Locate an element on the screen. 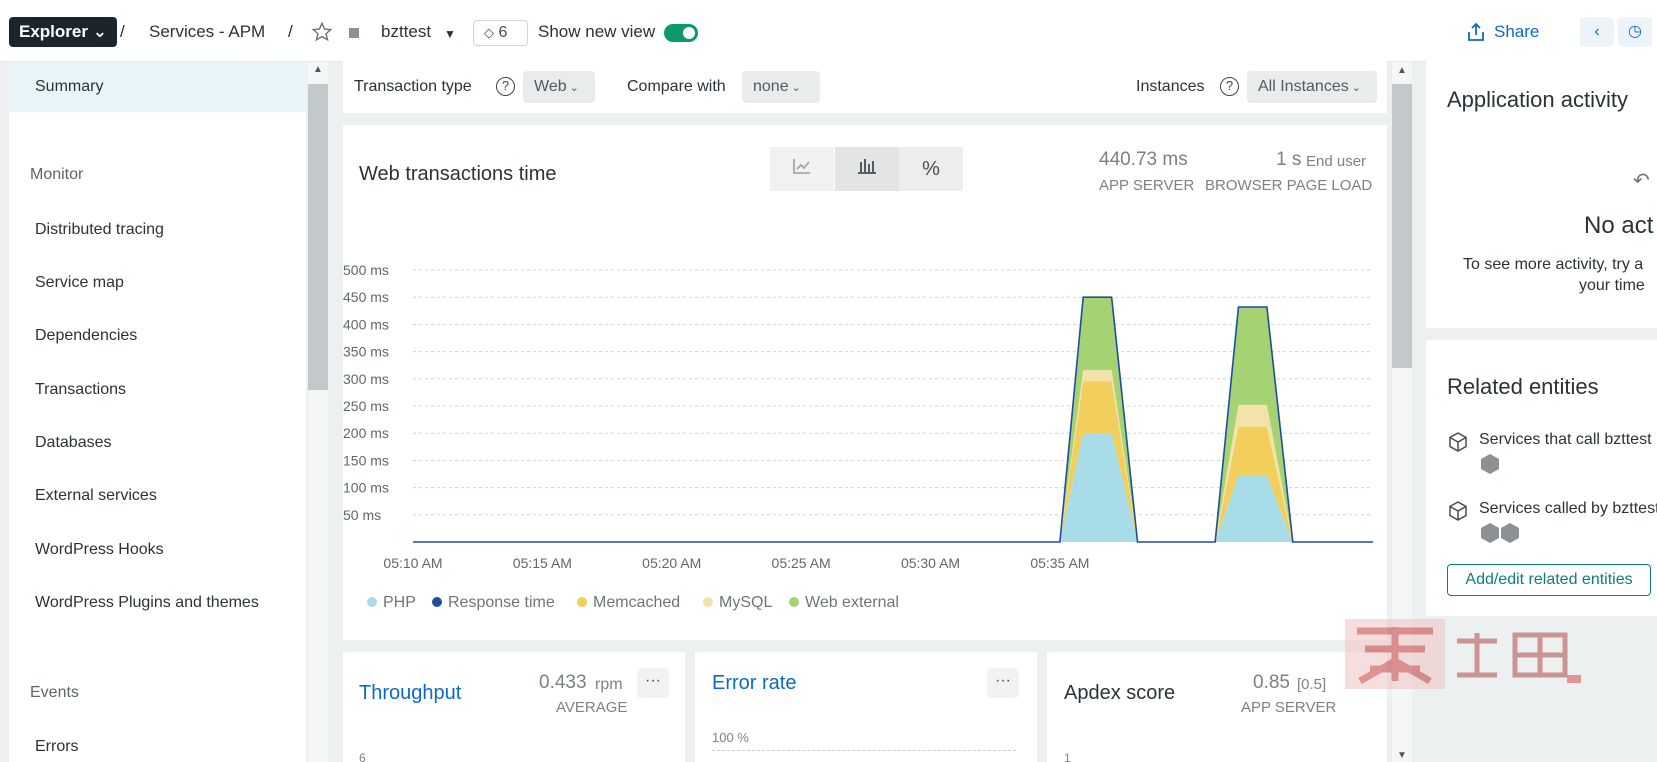 The height and width of the screenshot is (762, 1657). legend-item-memcached: Memcached is located at coordinates (628, 603).